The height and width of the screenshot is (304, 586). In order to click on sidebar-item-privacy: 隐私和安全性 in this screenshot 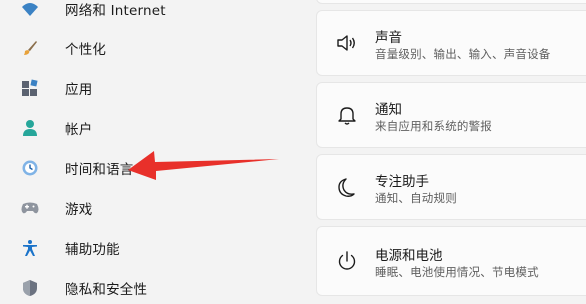, I will do `click(152, 288)`.